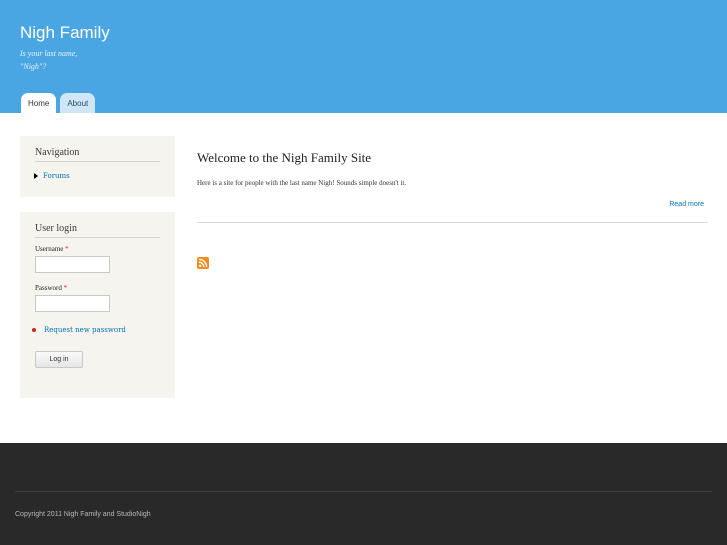 This screenshot has height=545, width=727. What do you see at coordinates (97, 225) in the screenshot?
I see `user-login-title: User login` at bounding box center [97, 225].